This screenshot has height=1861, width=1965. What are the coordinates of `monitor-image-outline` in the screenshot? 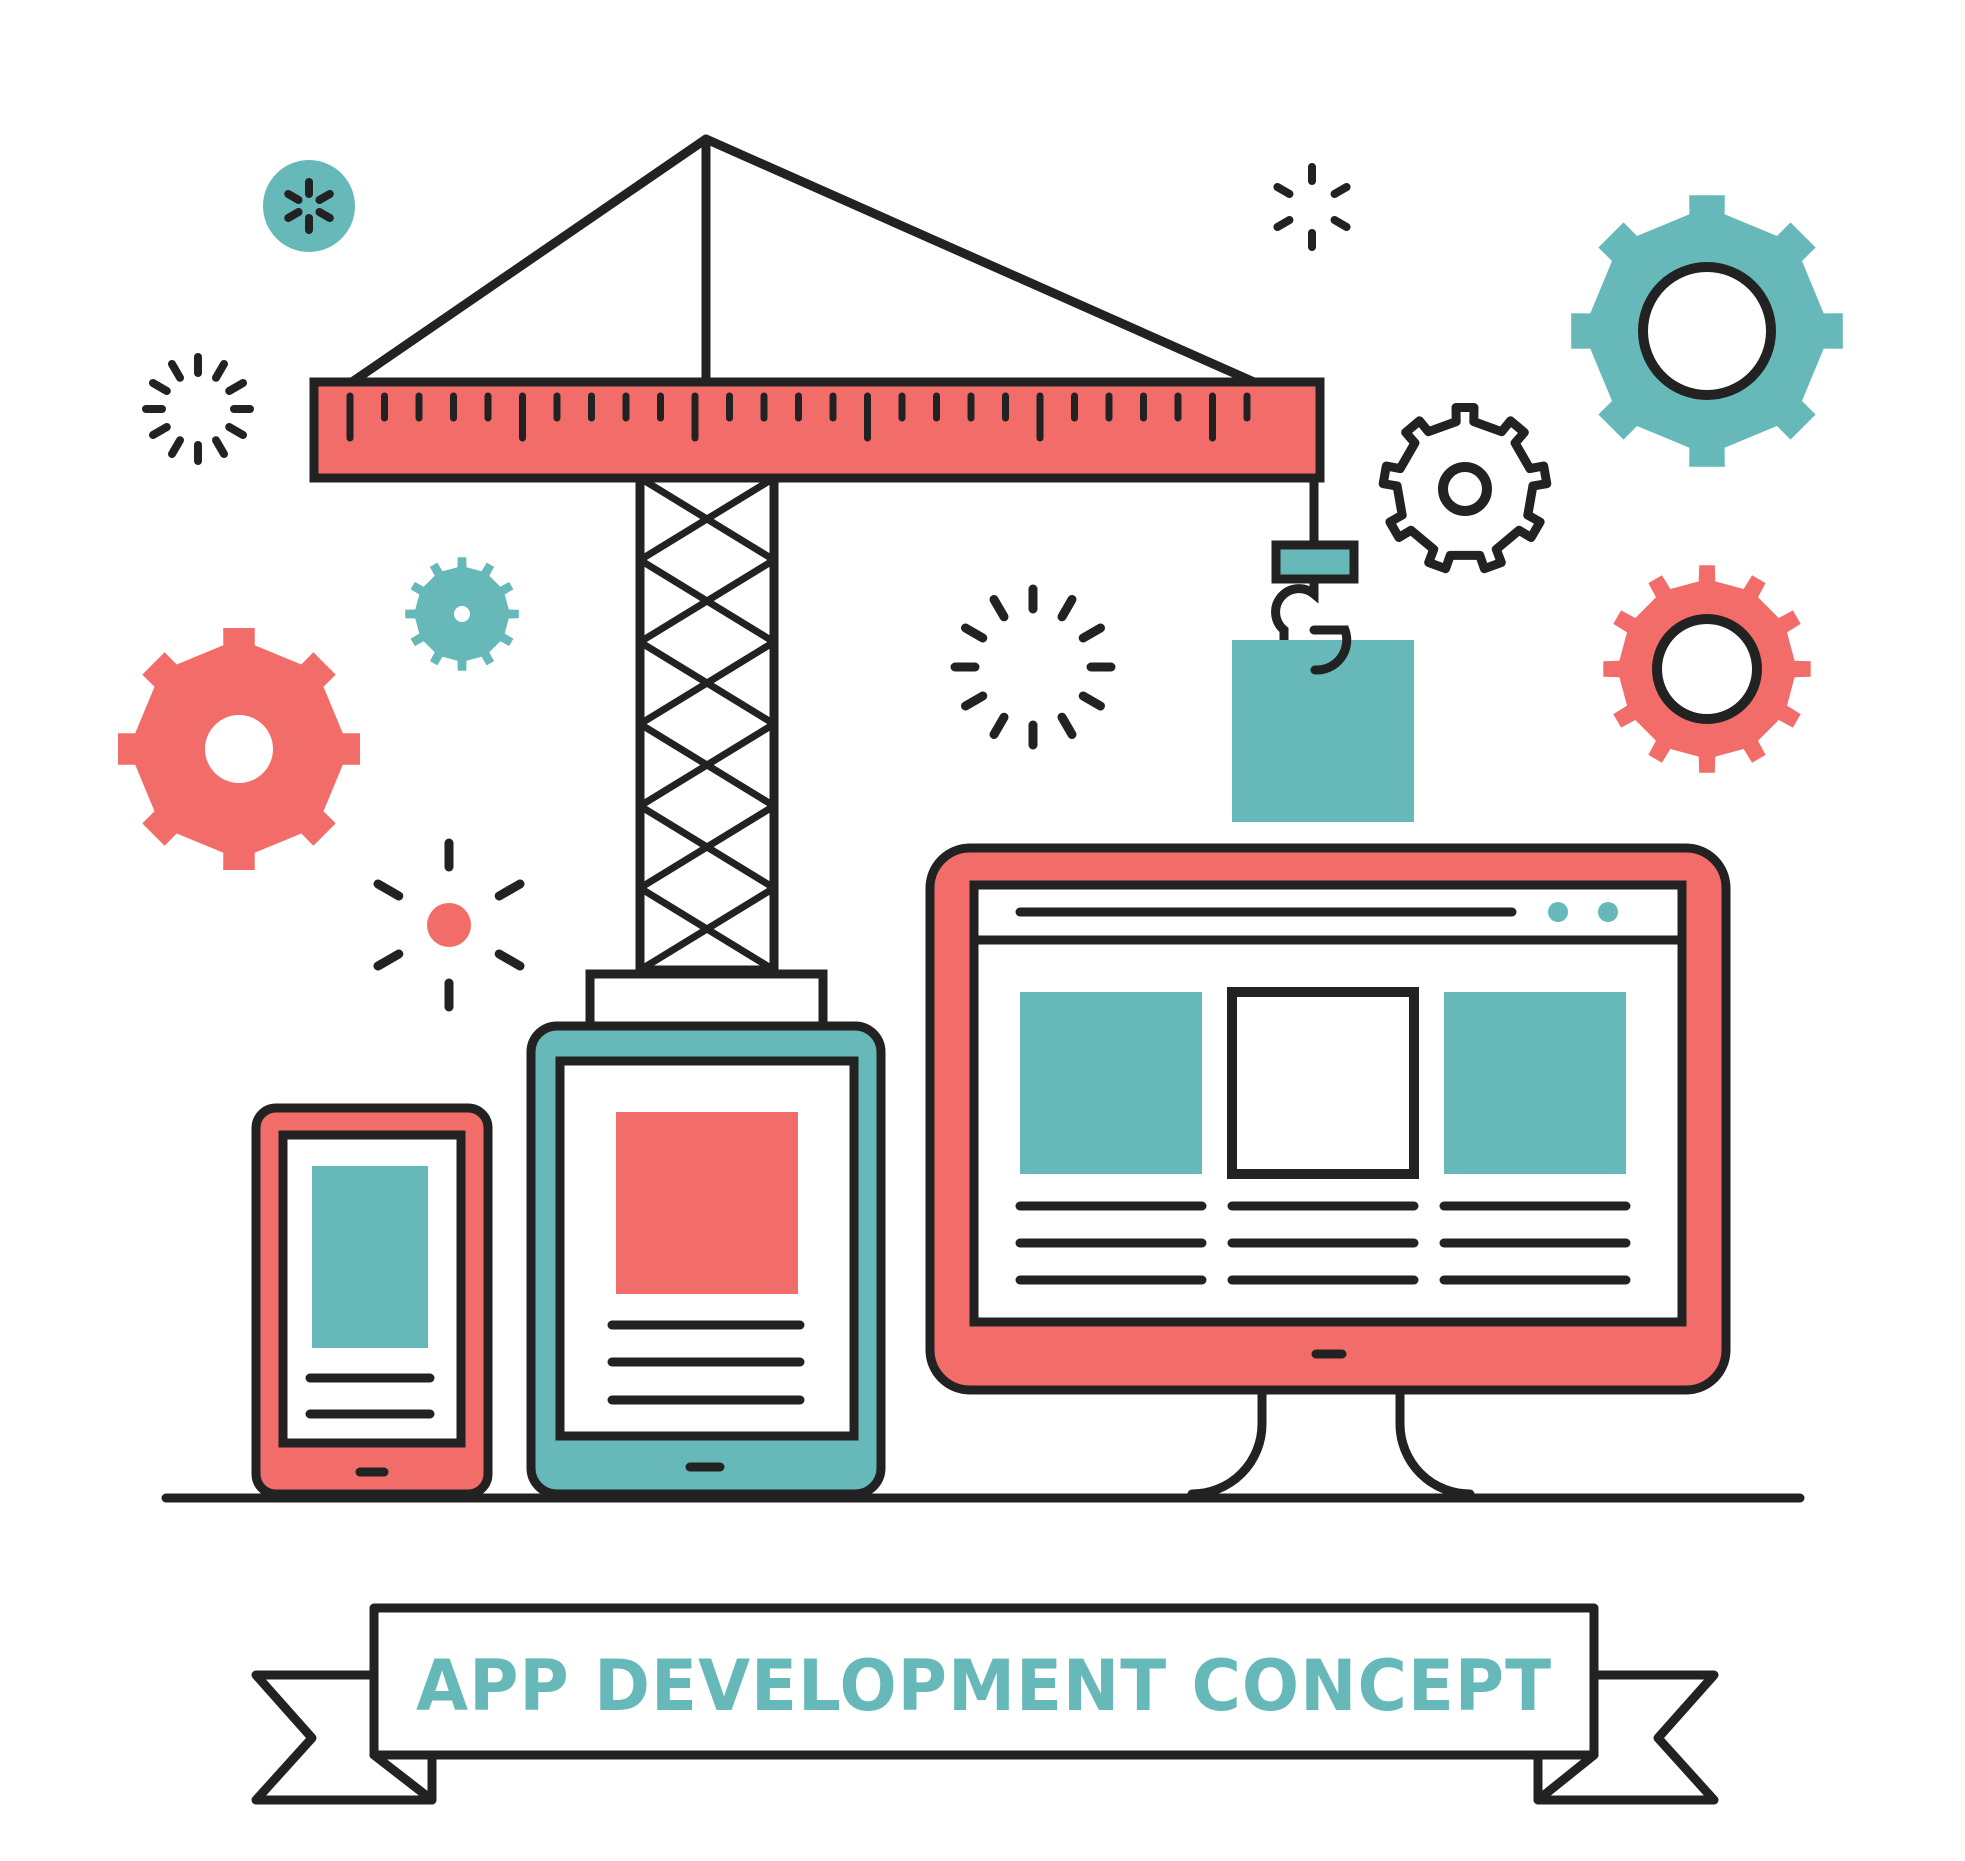 It's located at (1323, 1083).